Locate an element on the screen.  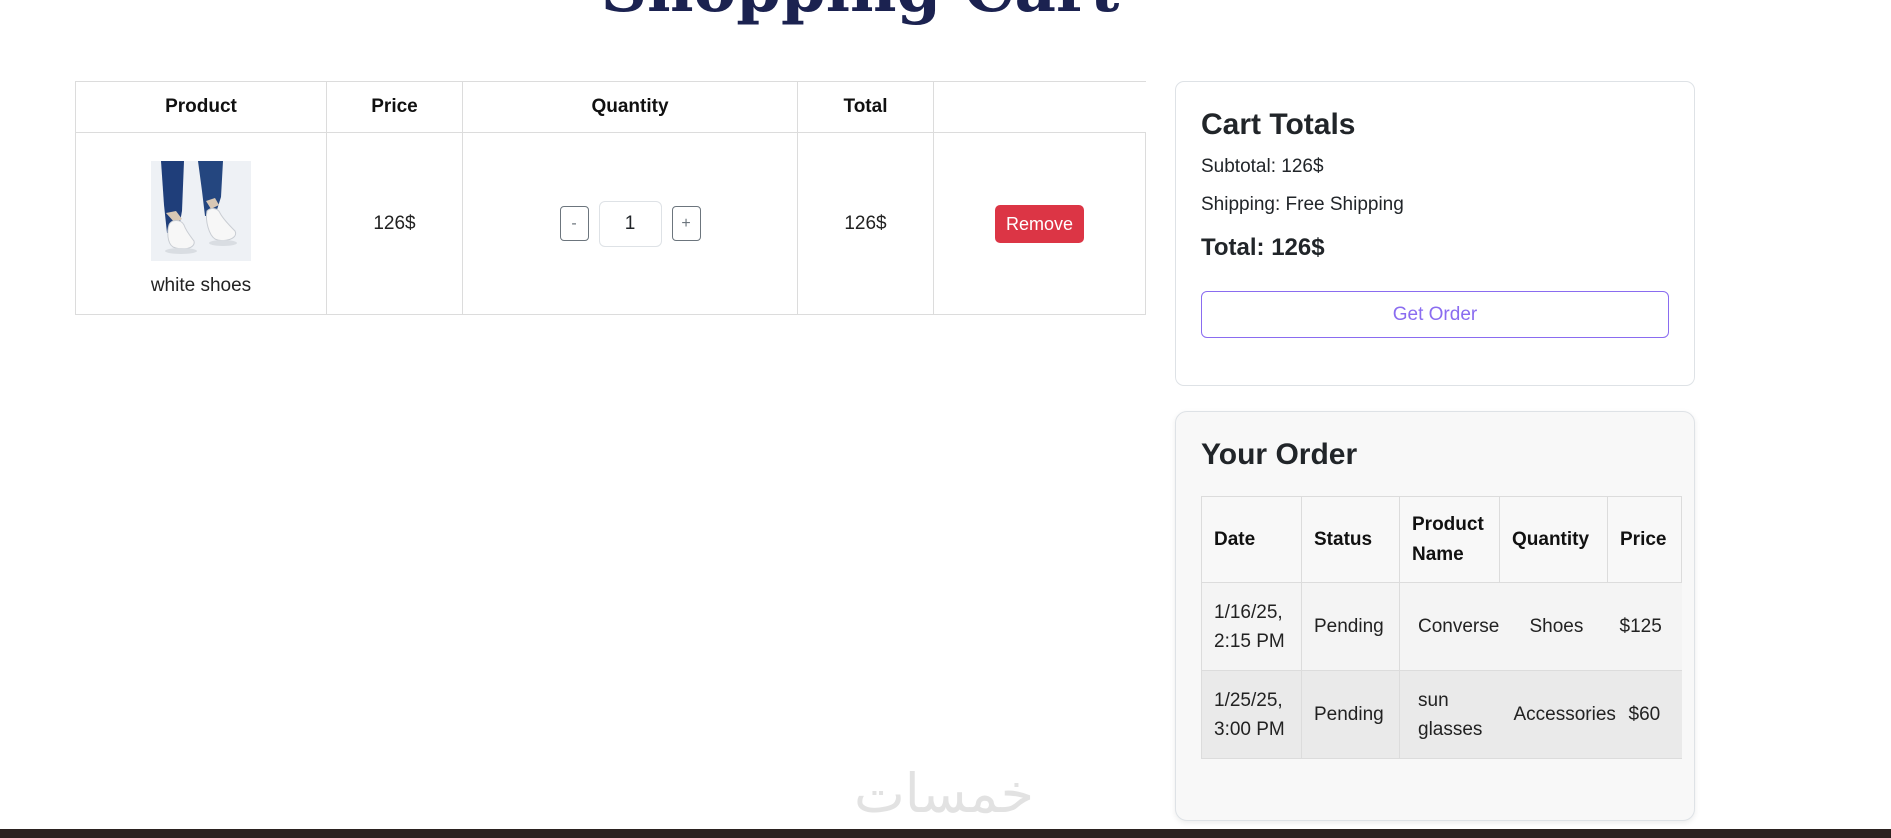
get-order-button: Get Order is located at coordinates (1435, 314).